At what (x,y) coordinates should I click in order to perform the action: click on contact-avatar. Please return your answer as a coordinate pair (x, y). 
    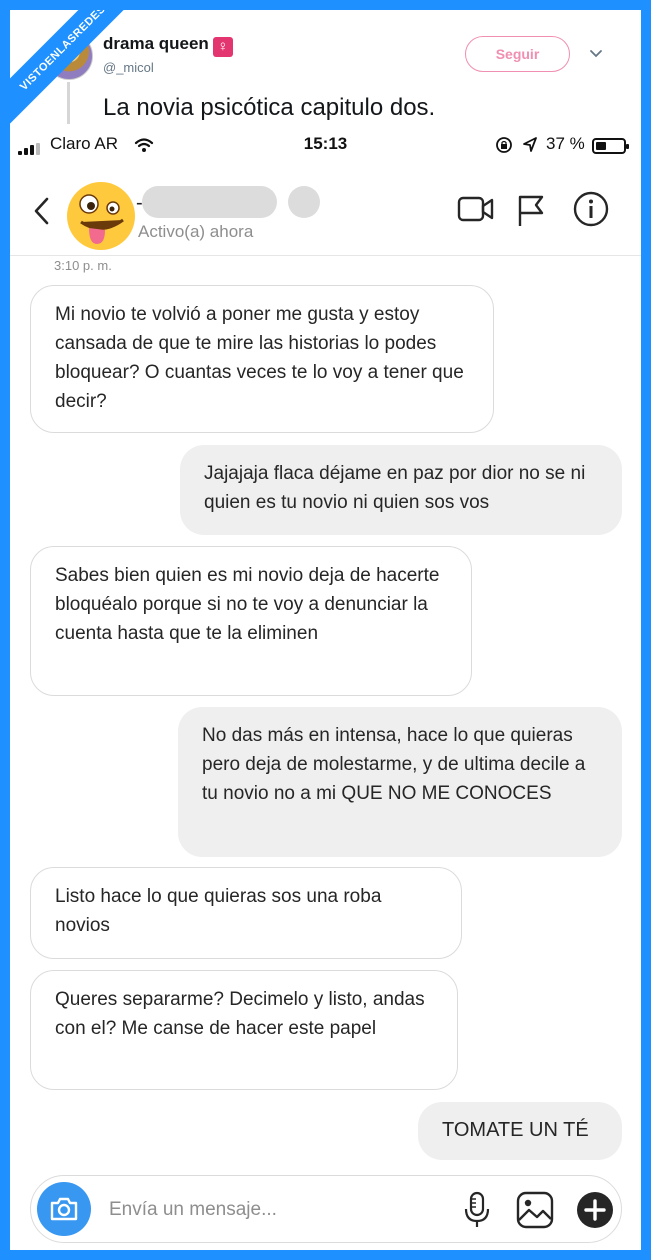
    Looking at the image, I should click on (101, 216).